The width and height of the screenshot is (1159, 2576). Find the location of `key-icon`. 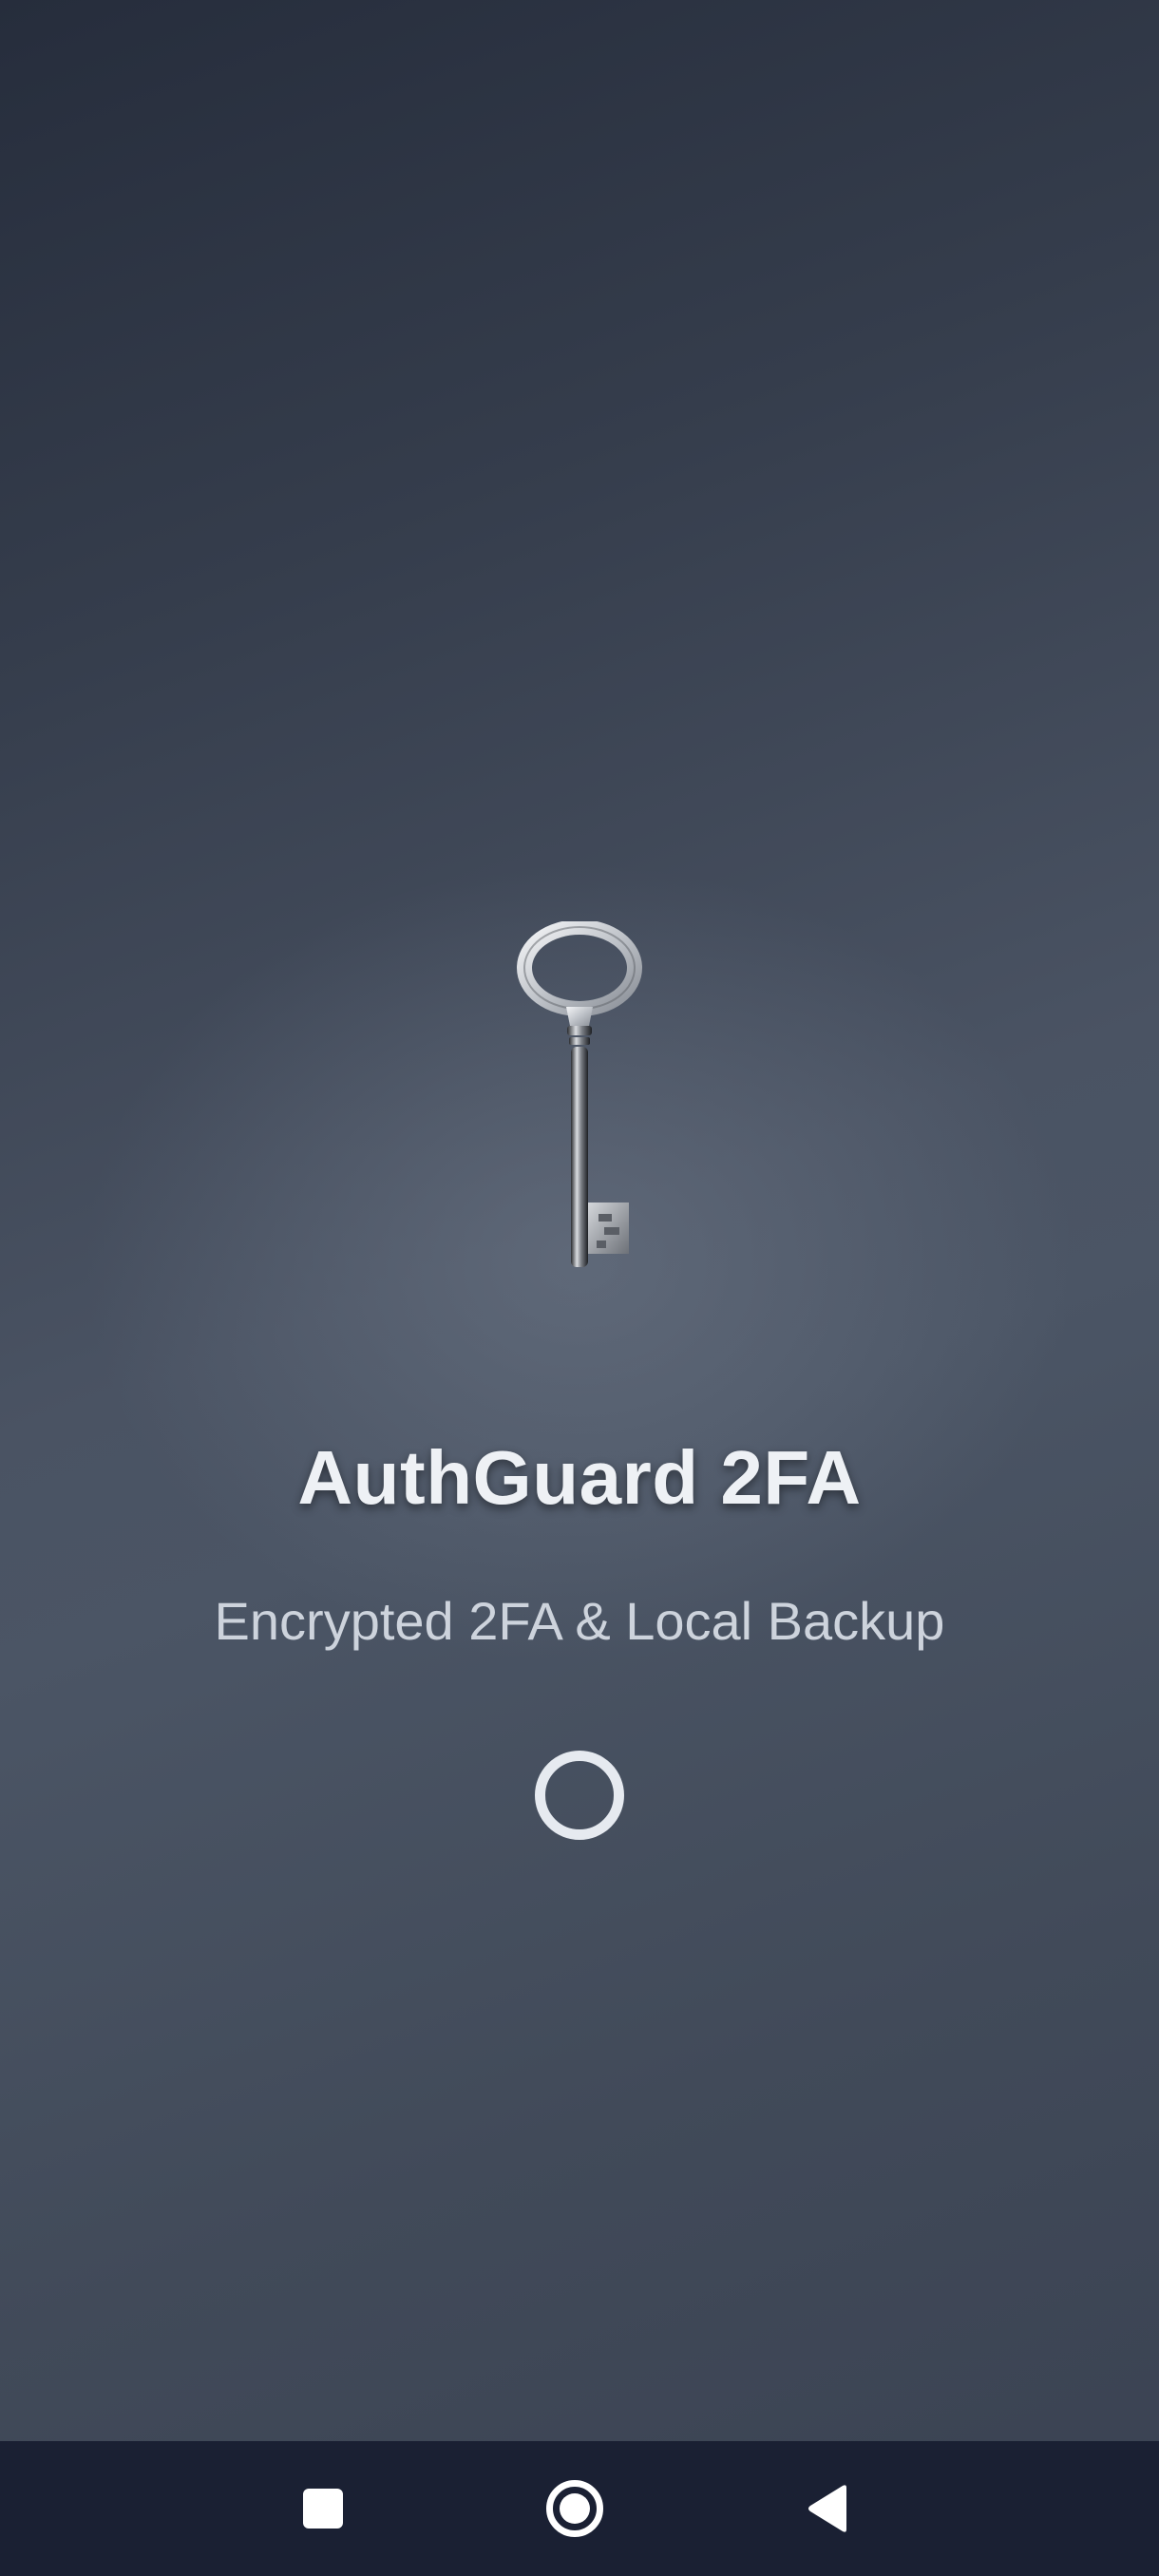

key-icon is located at coordinates (580, 1097).